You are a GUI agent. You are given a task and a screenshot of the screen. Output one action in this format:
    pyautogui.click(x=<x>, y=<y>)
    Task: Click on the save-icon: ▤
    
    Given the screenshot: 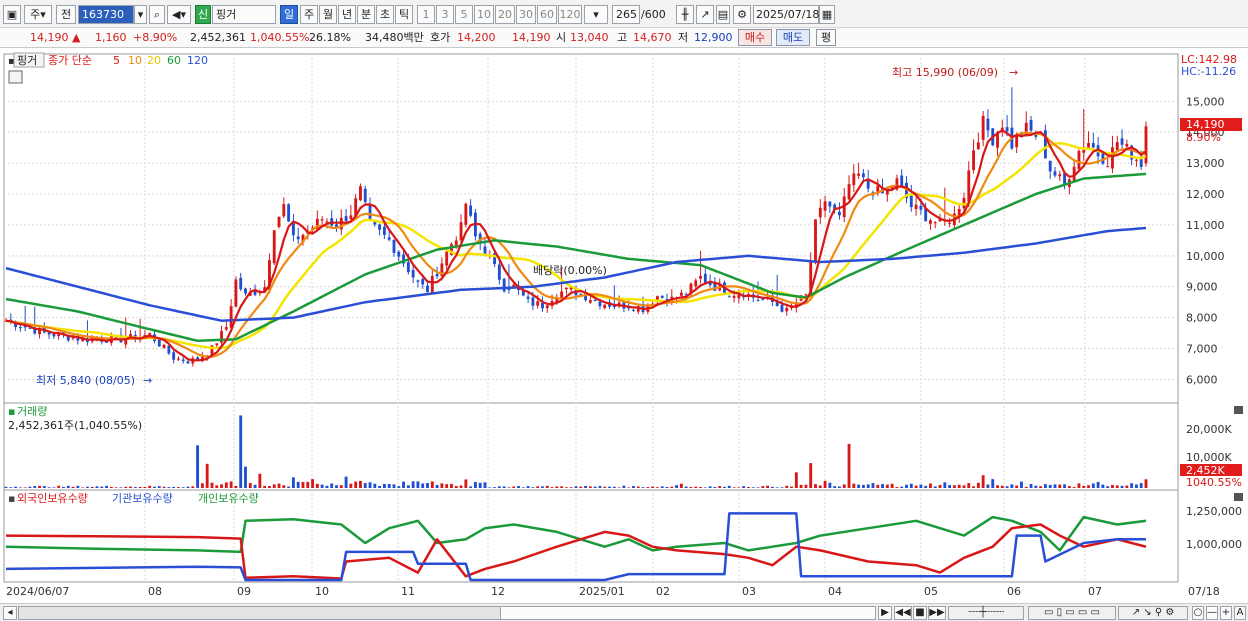 What is the action you would take?
    pyautogui.click(x=723, y=14)
    